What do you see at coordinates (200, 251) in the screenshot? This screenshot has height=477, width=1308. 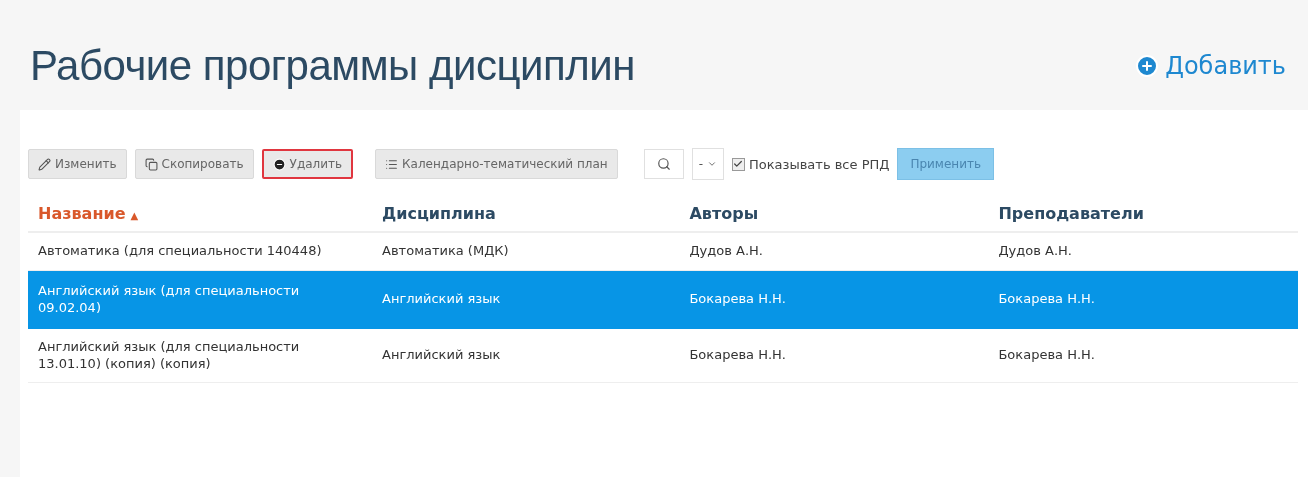 I see `table-cell: Автоматика (для специальности 140448)` at bounding box center [200, 251].